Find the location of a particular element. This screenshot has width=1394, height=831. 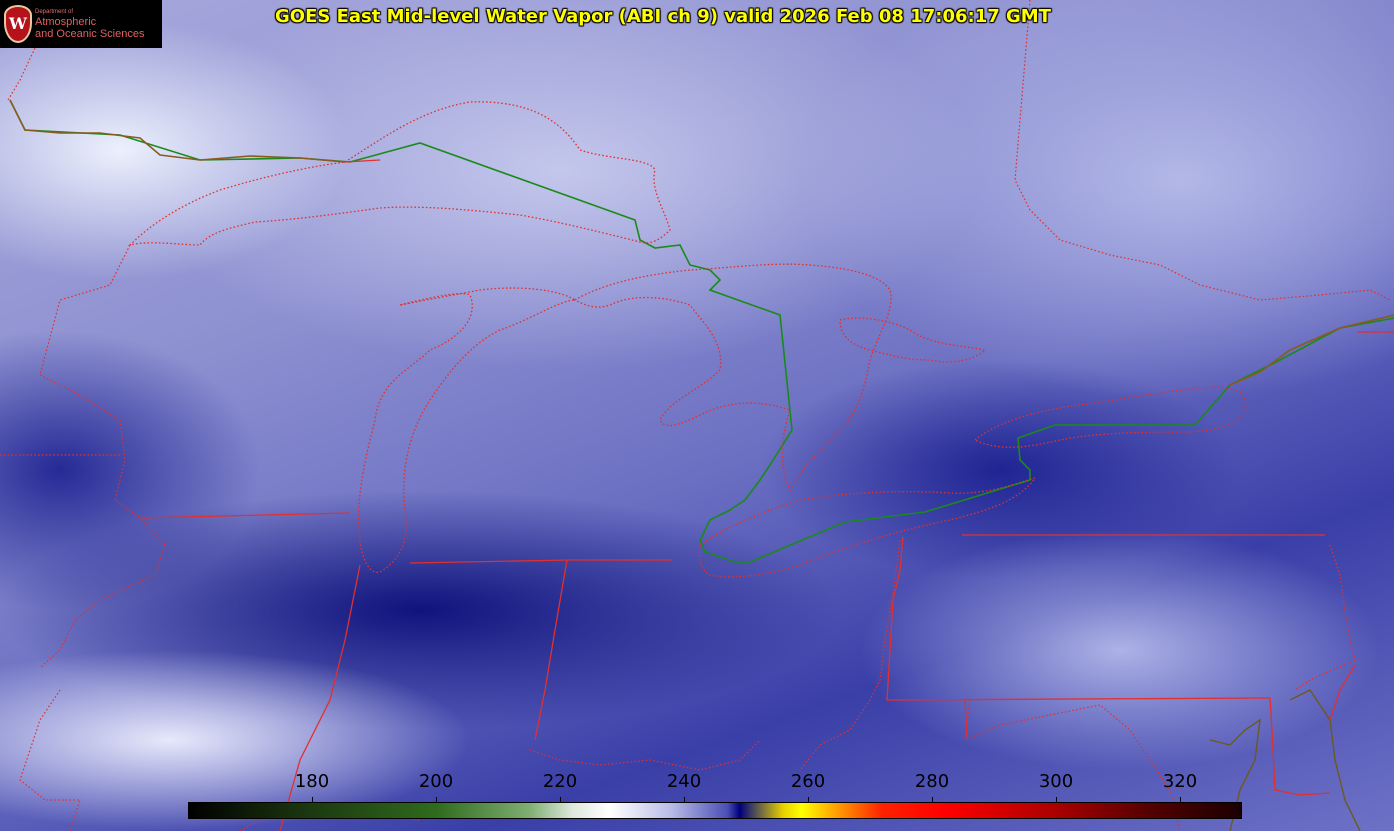

border-md-pa is located at coordinates (1300, 746).